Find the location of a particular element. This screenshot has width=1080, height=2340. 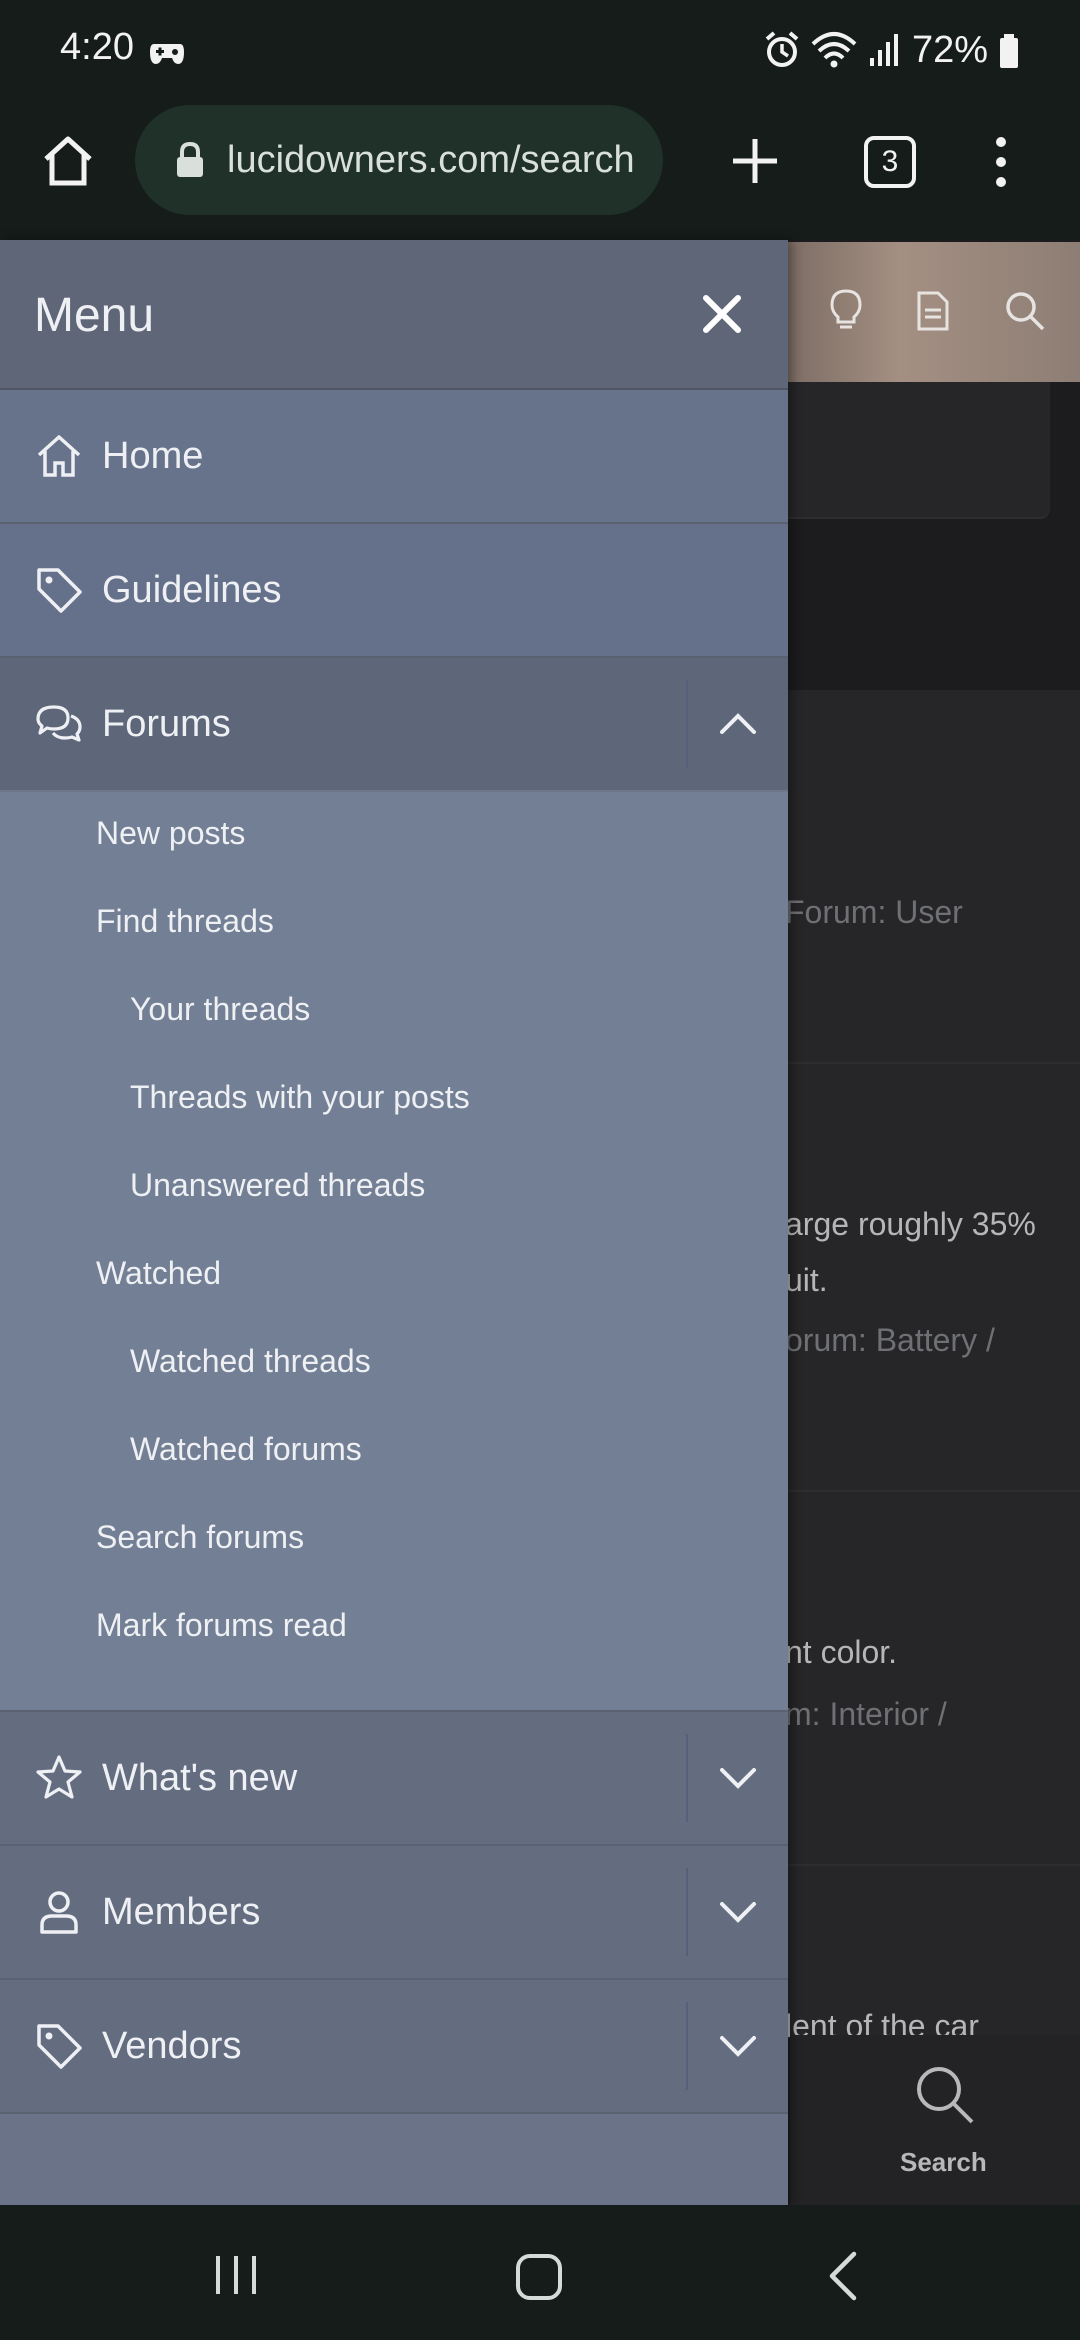

submenu-link-your-threads: Your threads is located at coordinates (220, 1009).